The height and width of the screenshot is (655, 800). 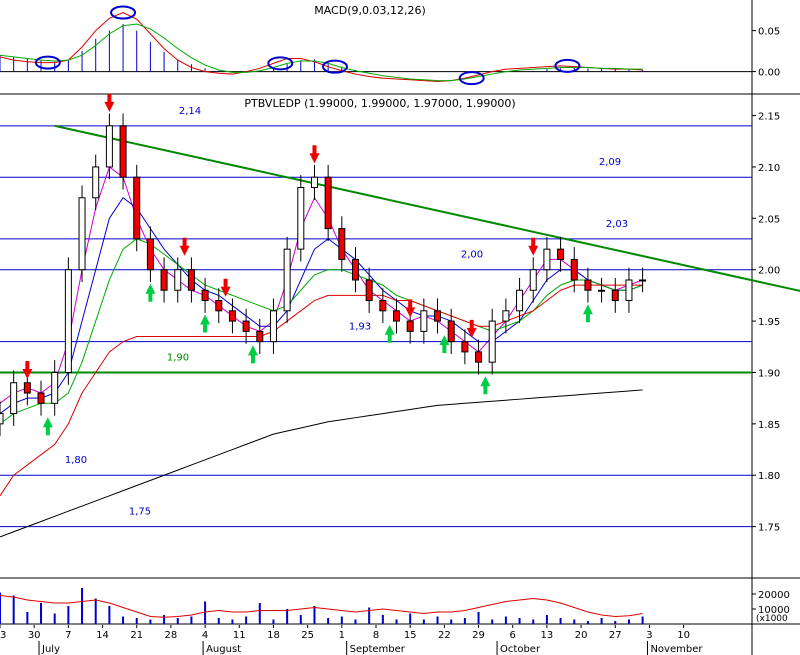 I want to click on price-tick-label: 1.85, so click(x=769, y=425).